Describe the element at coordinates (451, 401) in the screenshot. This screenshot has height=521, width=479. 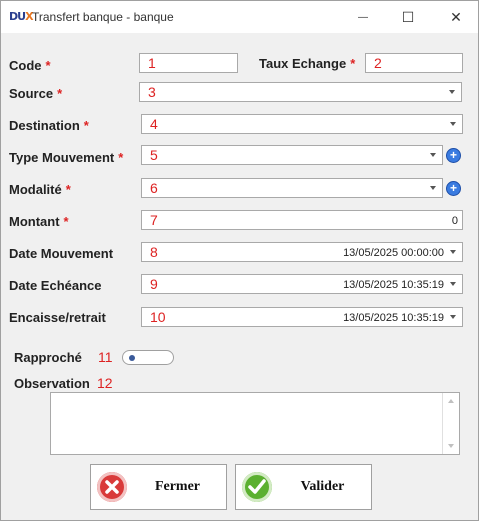
I see `scroll-up-icon` at that location.